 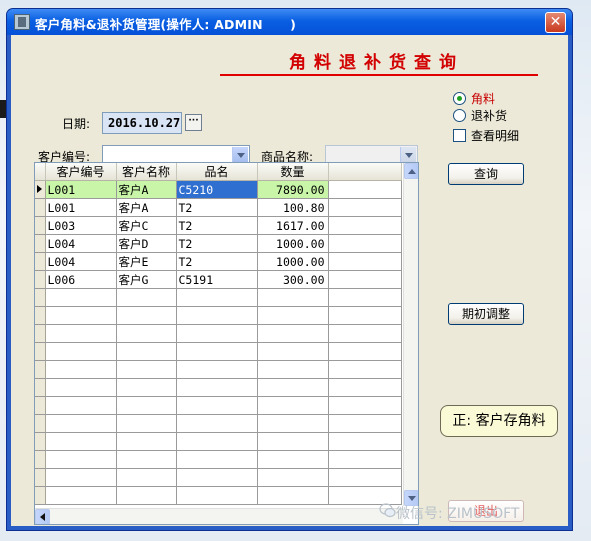 I want to click on table-cell: 300.00, so click(x=293, y=279).